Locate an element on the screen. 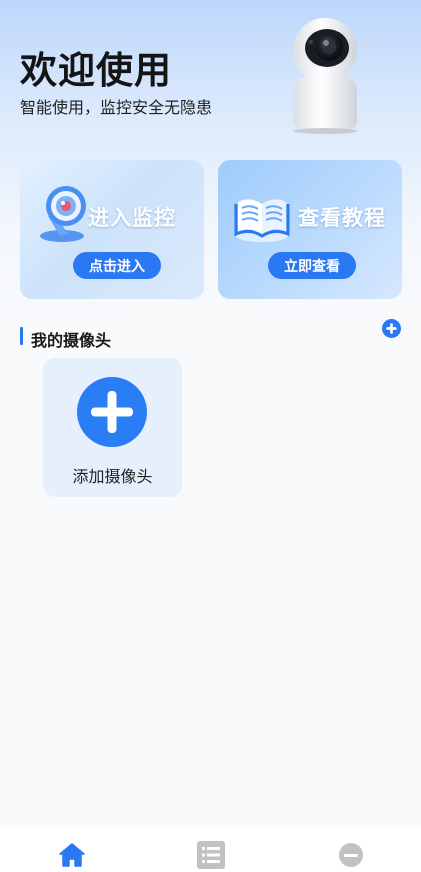 This screenshot has width=421, height=872. welcome-subtitle: 智能使用，监控安全无隐患 is located at coordinates (116, 107).